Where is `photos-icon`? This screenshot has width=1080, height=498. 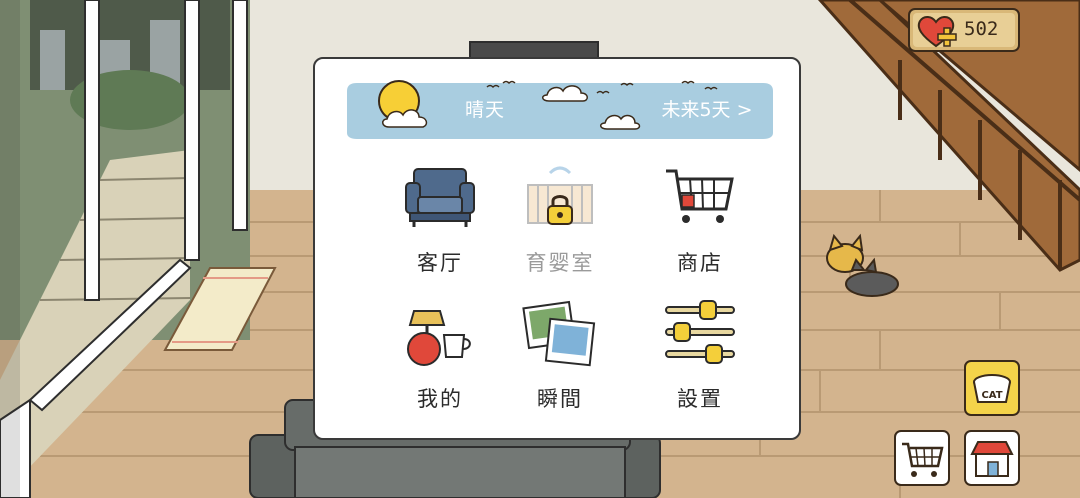 photos-icon is located at coordinates (559, 333).